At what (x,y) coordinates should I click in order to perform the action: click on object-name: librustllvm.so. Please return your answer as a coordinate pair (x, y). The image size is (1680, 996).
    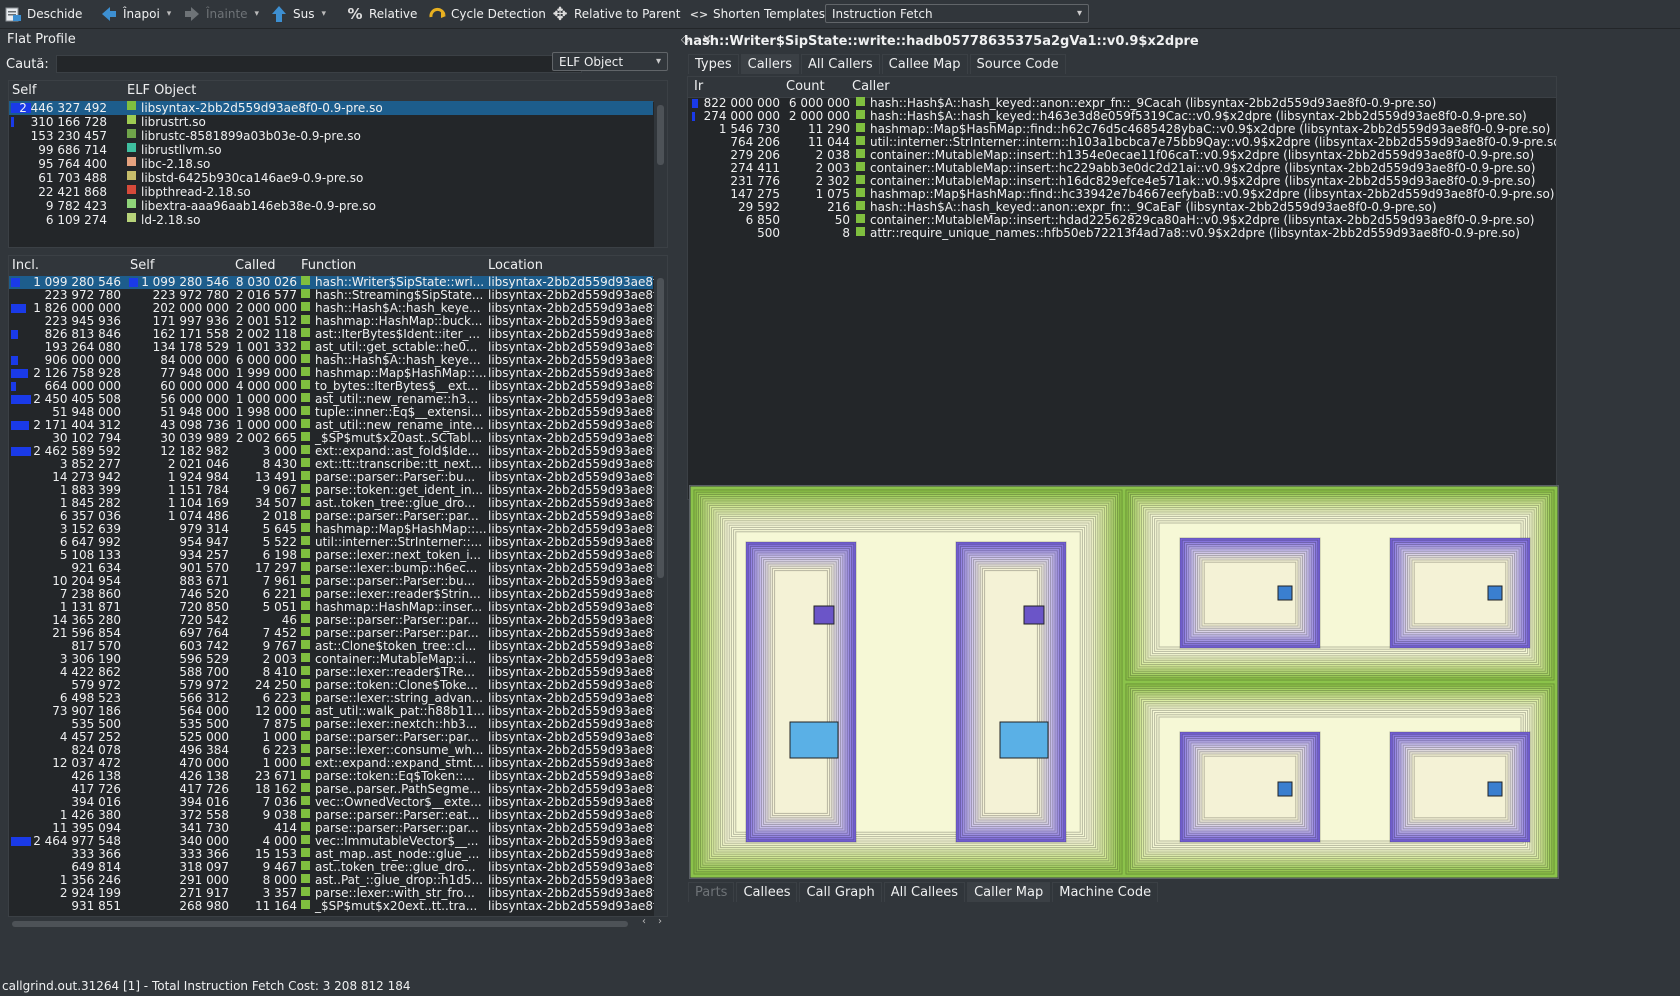
    Looking at the image, I should click on (181, 150).